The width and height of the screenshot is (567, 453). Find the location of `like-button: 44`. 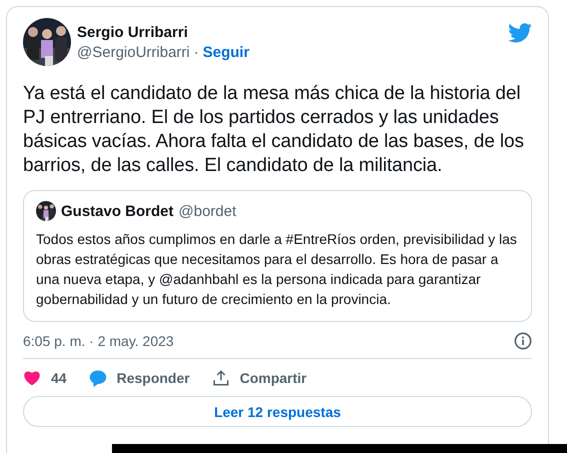

like-button: 44 is located at coordinates (45, 378).